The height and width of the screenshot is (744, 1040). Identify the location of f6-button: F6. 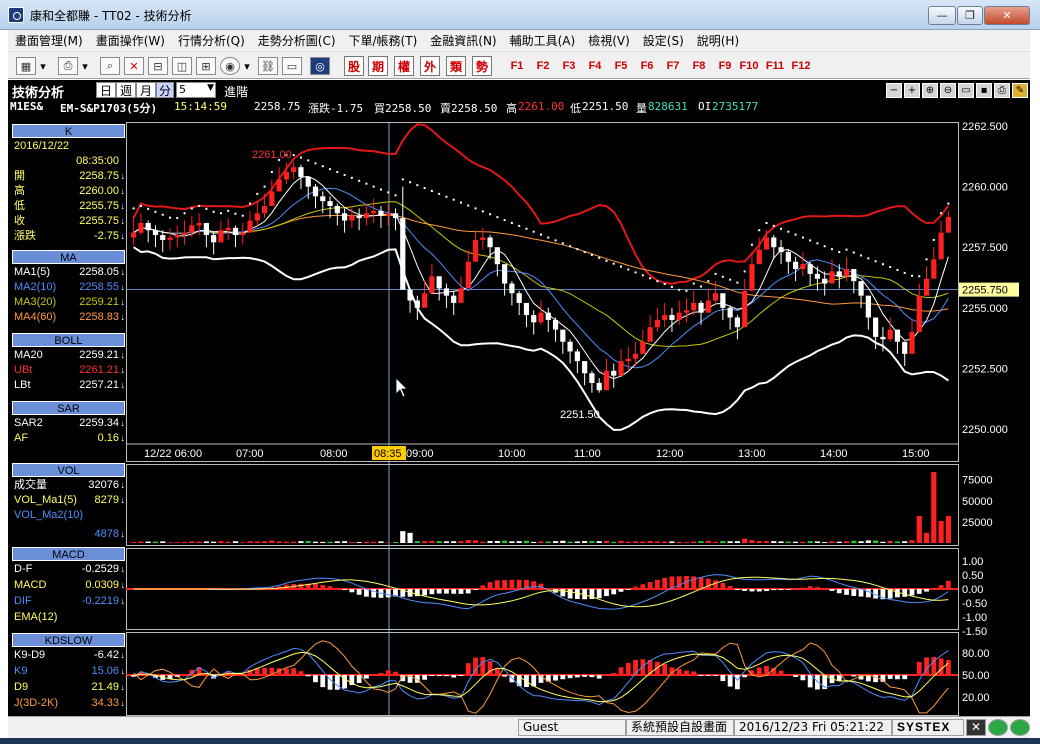
(647, 66).